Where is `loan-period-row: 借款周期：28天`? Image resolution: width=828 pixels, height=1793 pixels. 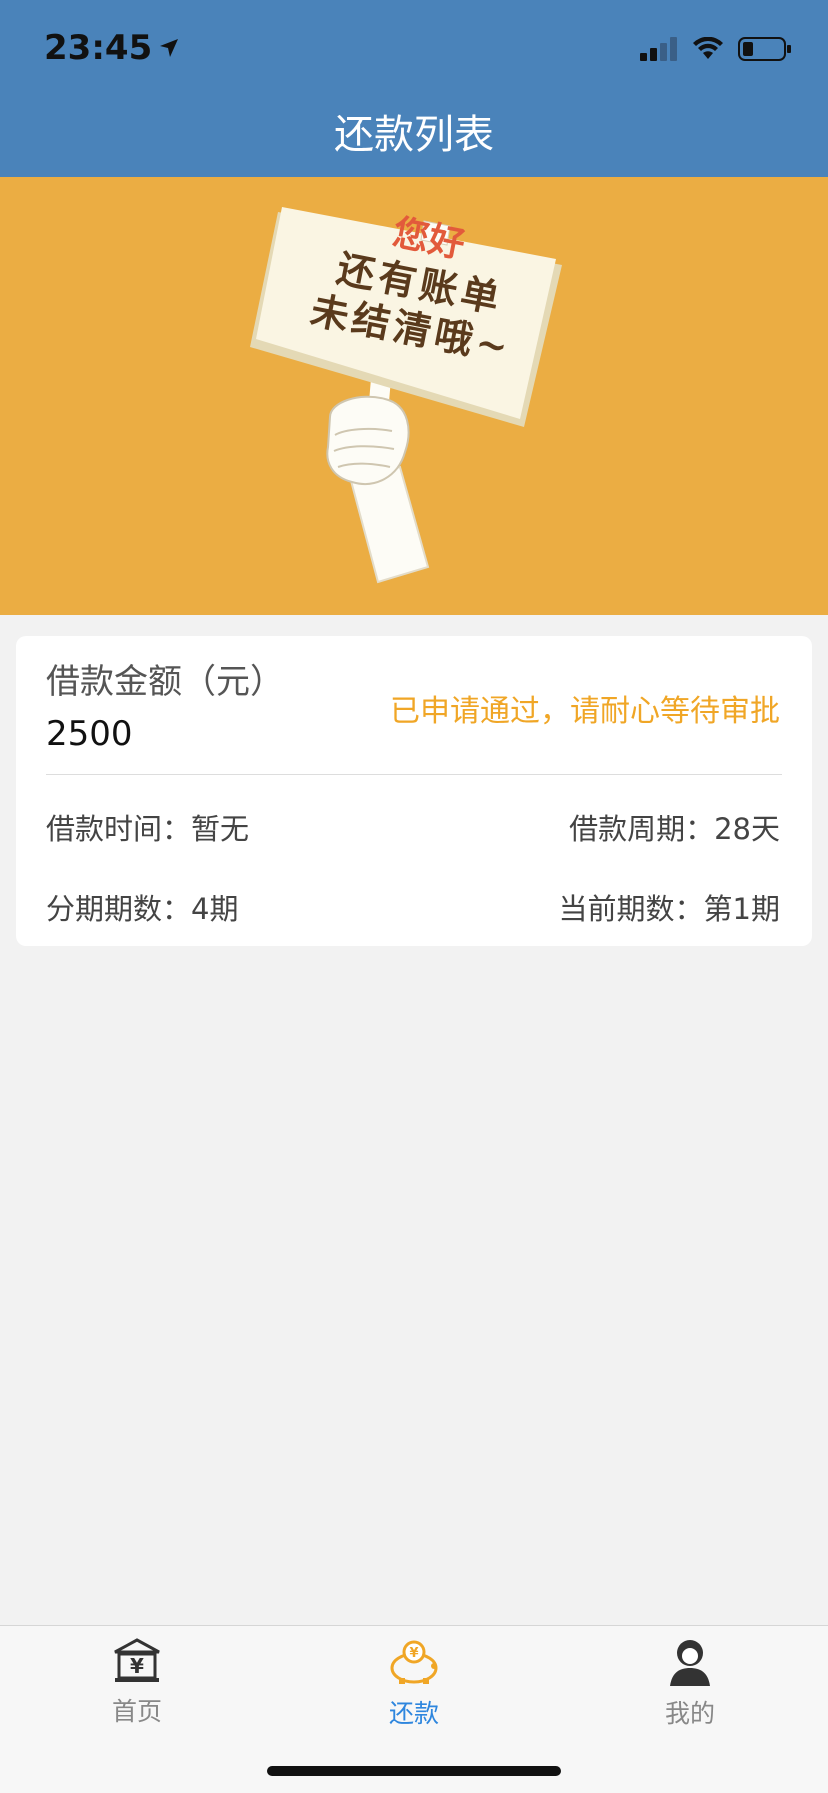 loan-period-row: 借款周期：28天 is located at coordinates (674, 827).